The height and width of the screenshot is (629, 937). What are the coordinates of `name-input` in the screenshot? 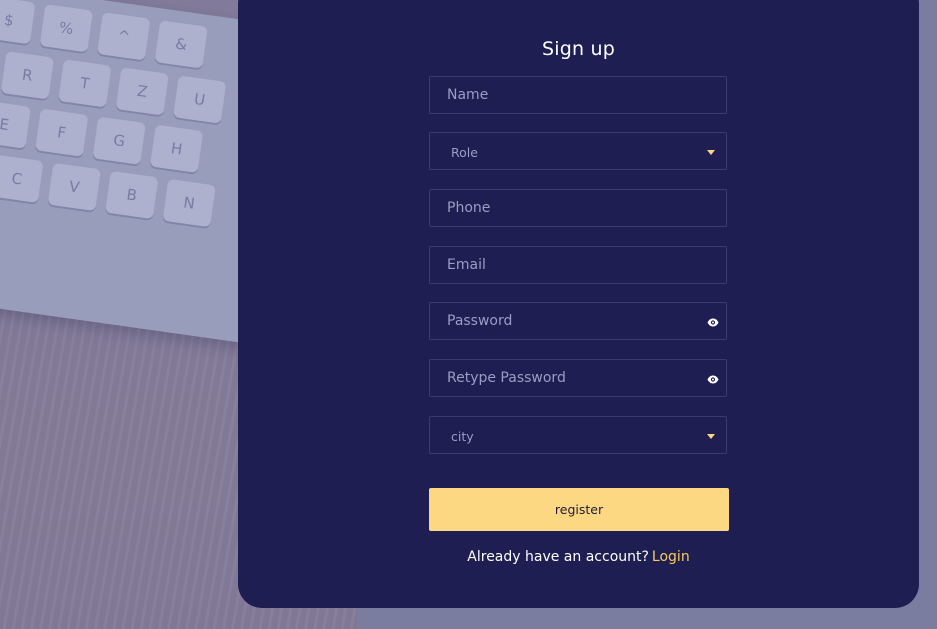 It's located at (578, 95).